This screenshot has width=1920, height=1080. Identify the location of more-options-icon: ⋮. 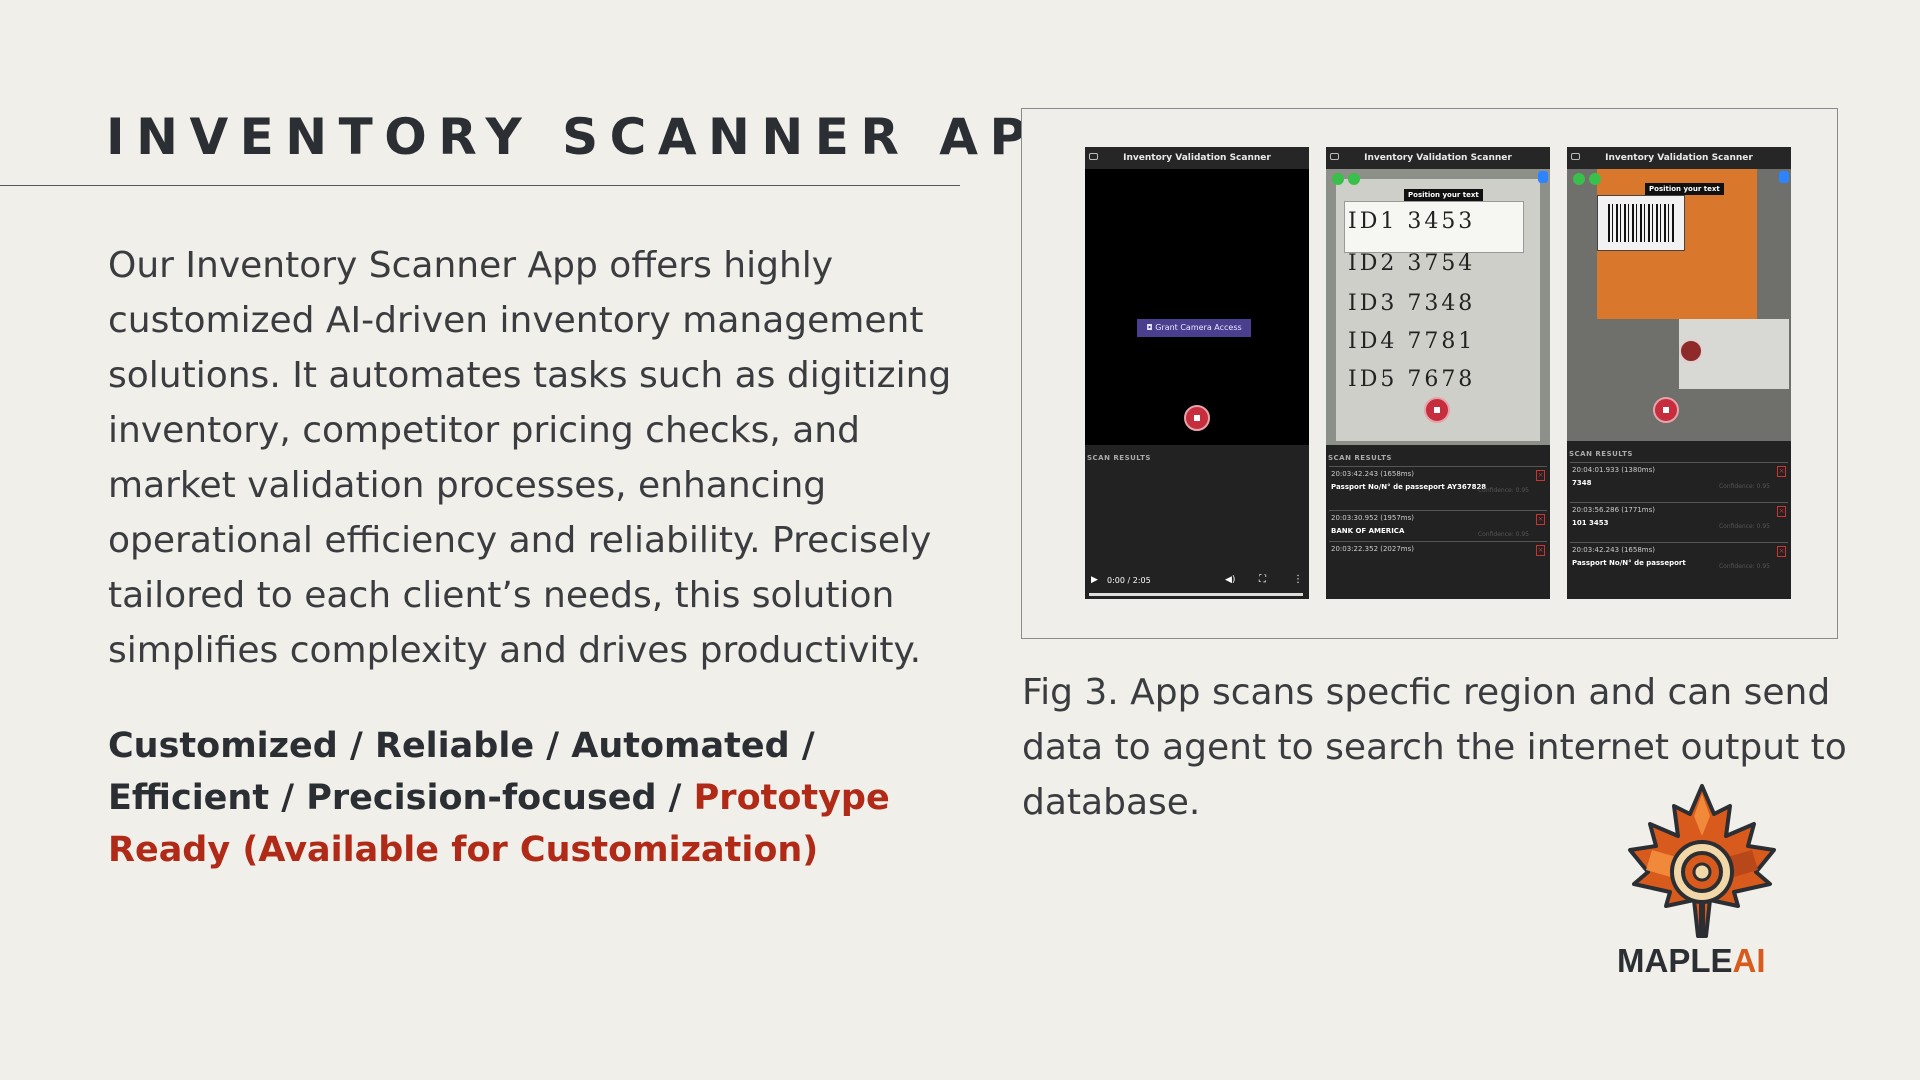
(1298, 579).